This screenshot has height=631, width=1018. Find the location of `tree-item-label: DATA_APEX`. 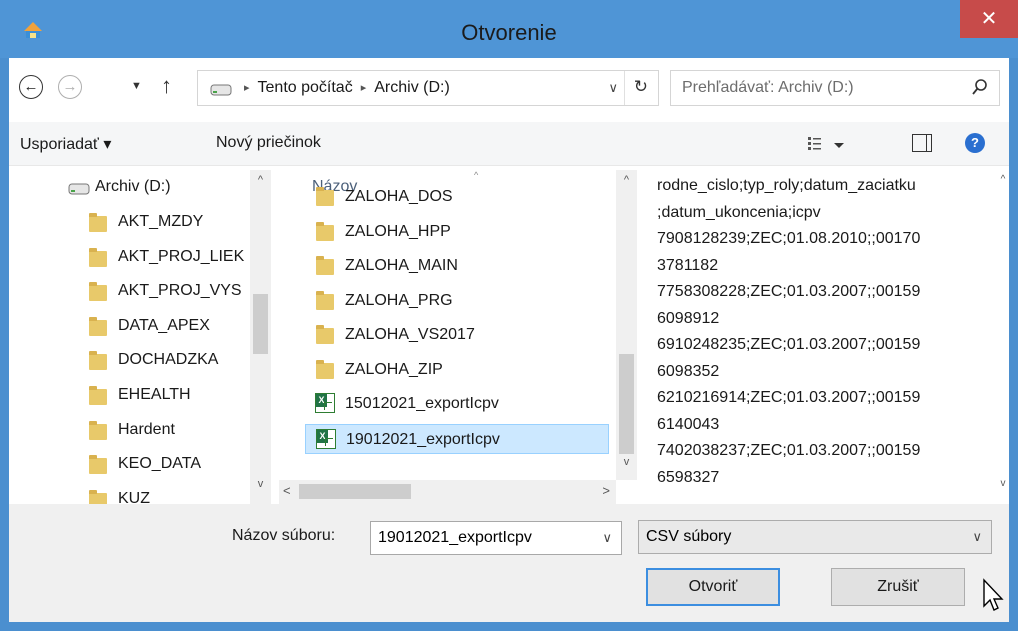

tree-item-label: DATA_APEX is located at coordinates (164, 325).